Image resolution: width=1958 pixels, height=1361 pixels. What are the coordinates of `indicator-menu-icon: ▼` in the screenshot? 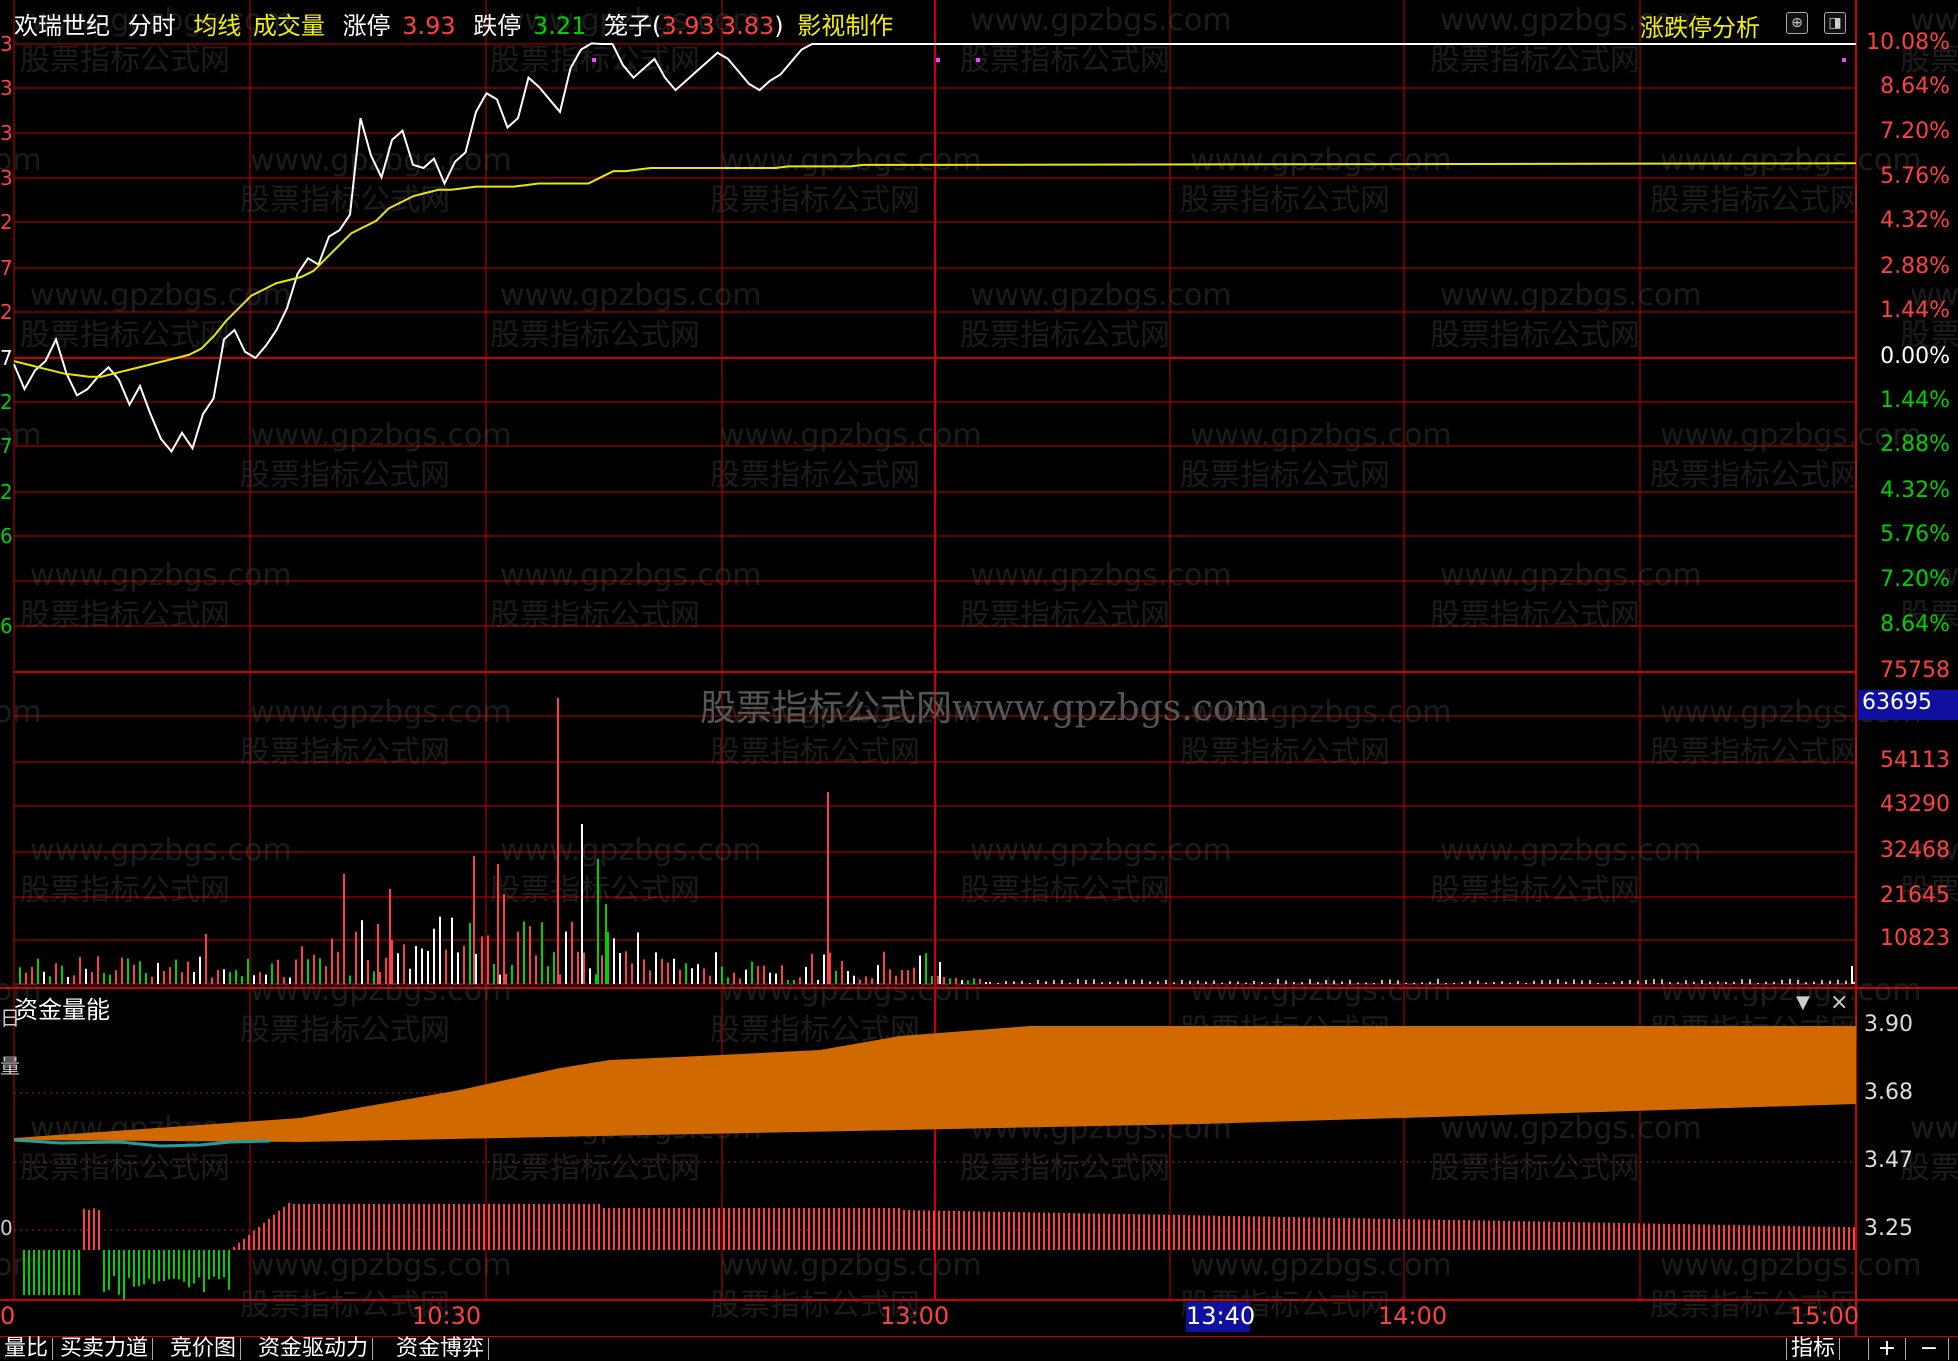 It's located at (1803, 1002).